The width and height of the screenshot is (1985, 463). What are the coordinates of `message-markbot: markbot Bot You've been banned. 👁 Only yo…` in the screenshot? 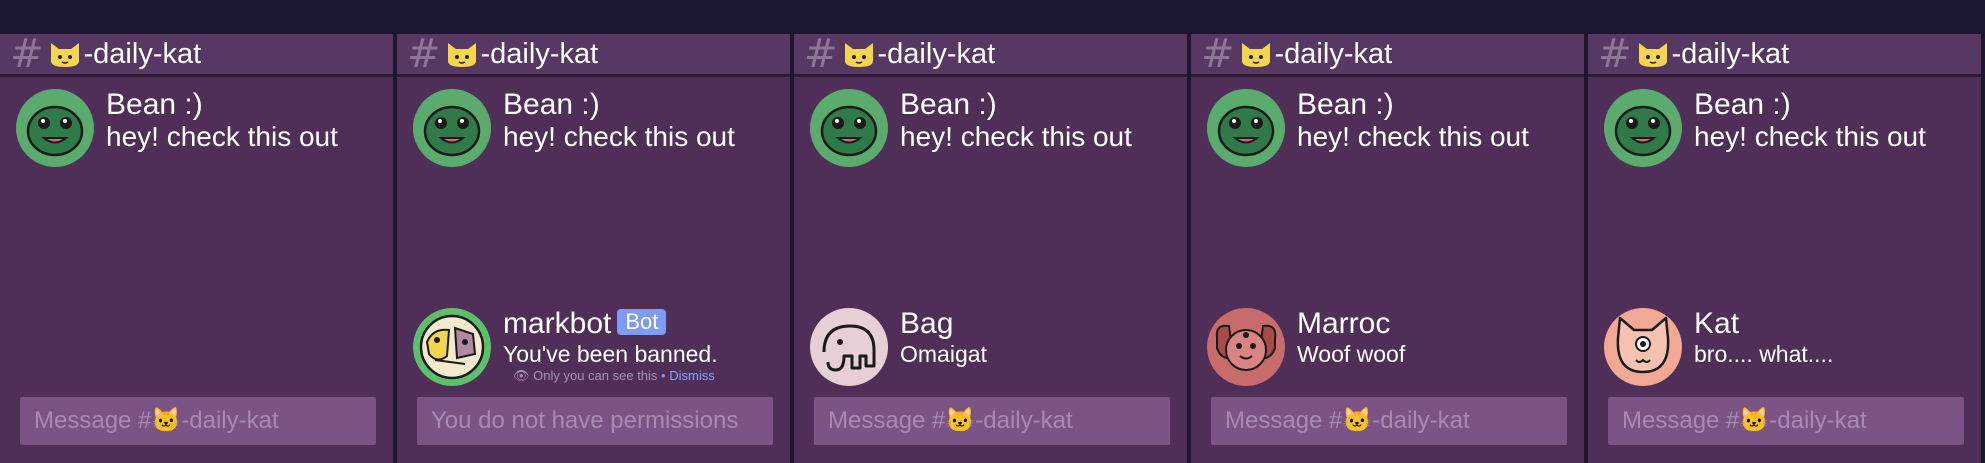 It's located at (565, 347).